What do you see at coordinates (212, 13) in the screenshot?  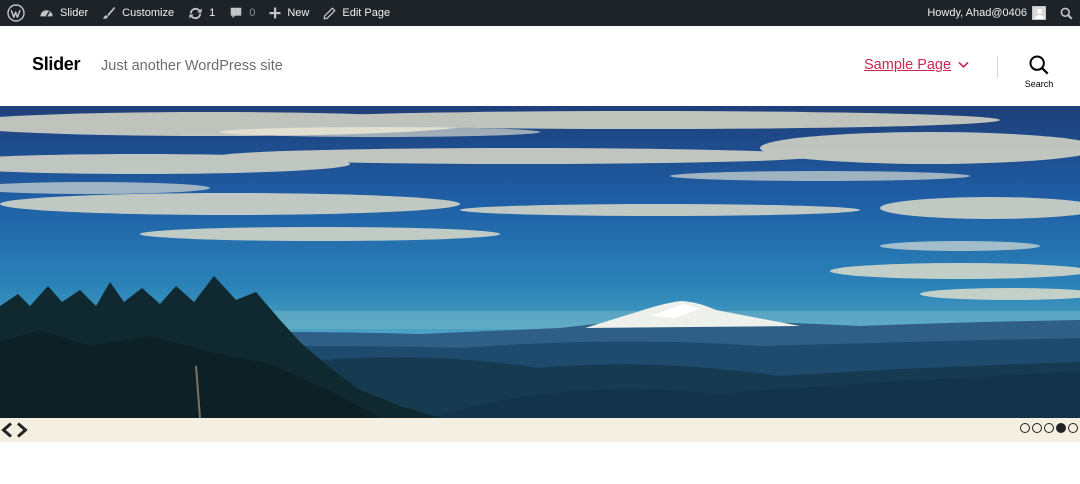 I see `updates-count: 1` at bounding box center [212, 13].